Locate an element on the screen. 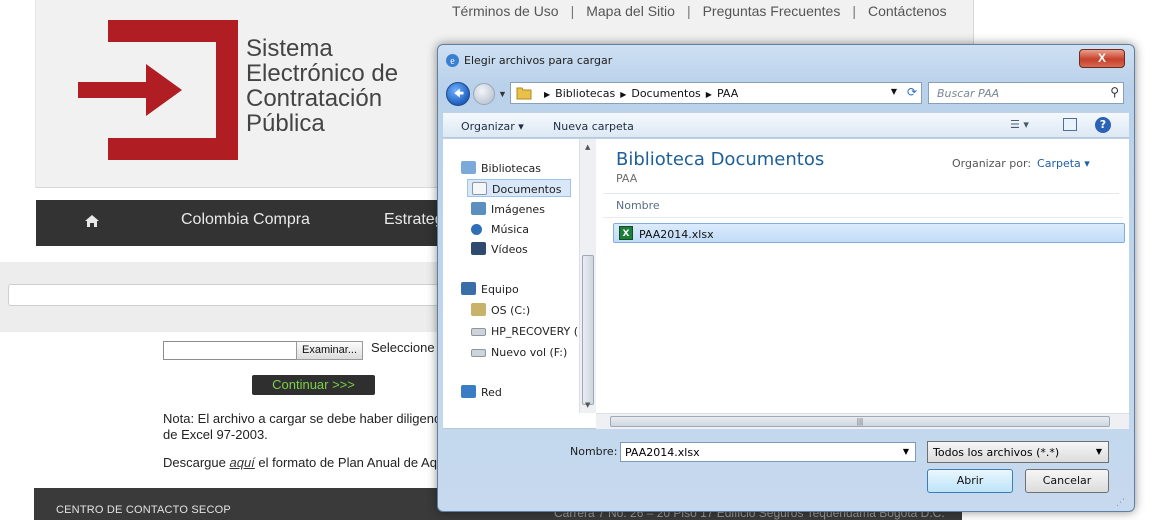 Image resolution: width=1162 pixels, height=520 pixels. sidebar-item-musica: Música is located at coordinates (521, 229).